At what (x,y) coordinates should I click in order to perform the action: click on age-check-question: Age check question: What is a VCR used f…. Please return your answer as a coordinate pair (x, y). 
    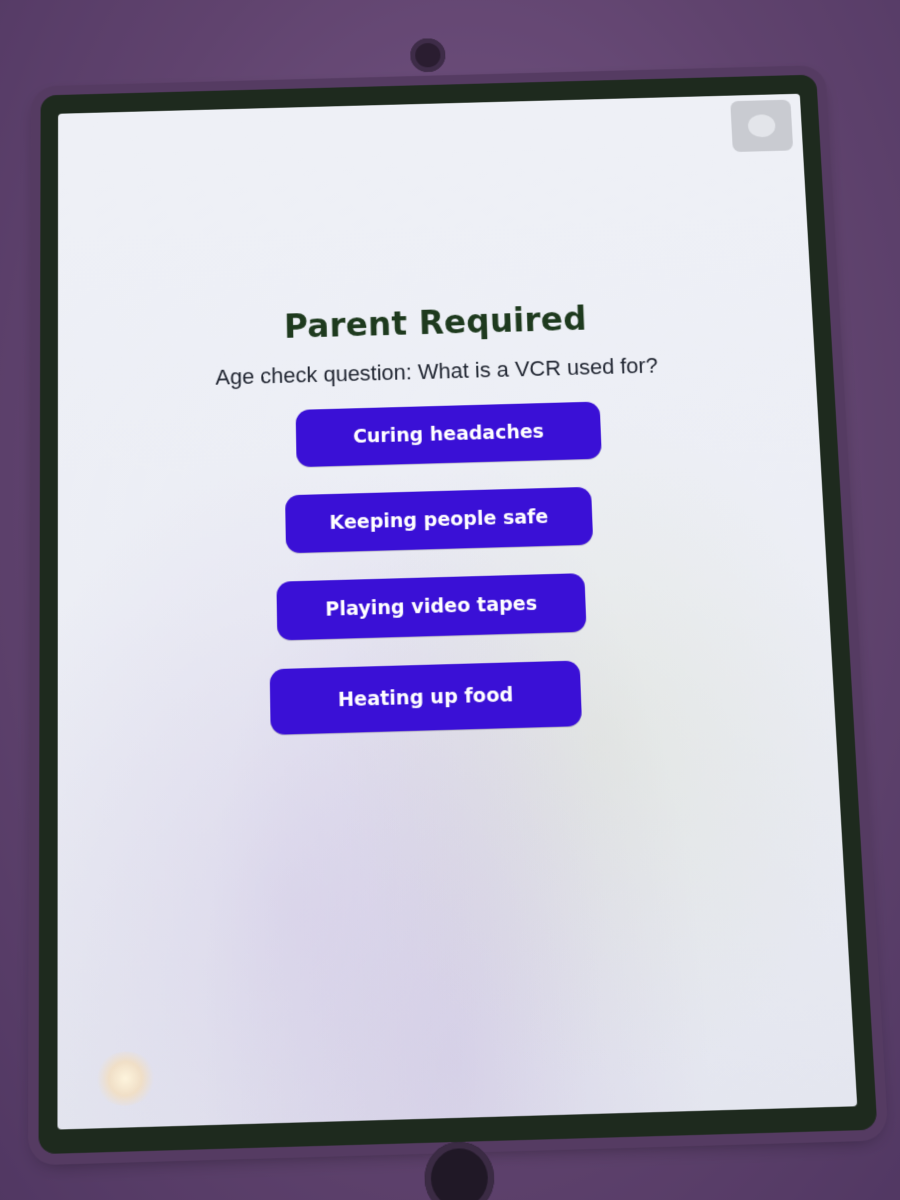
    Looking at the image, I should click on (436, 372).